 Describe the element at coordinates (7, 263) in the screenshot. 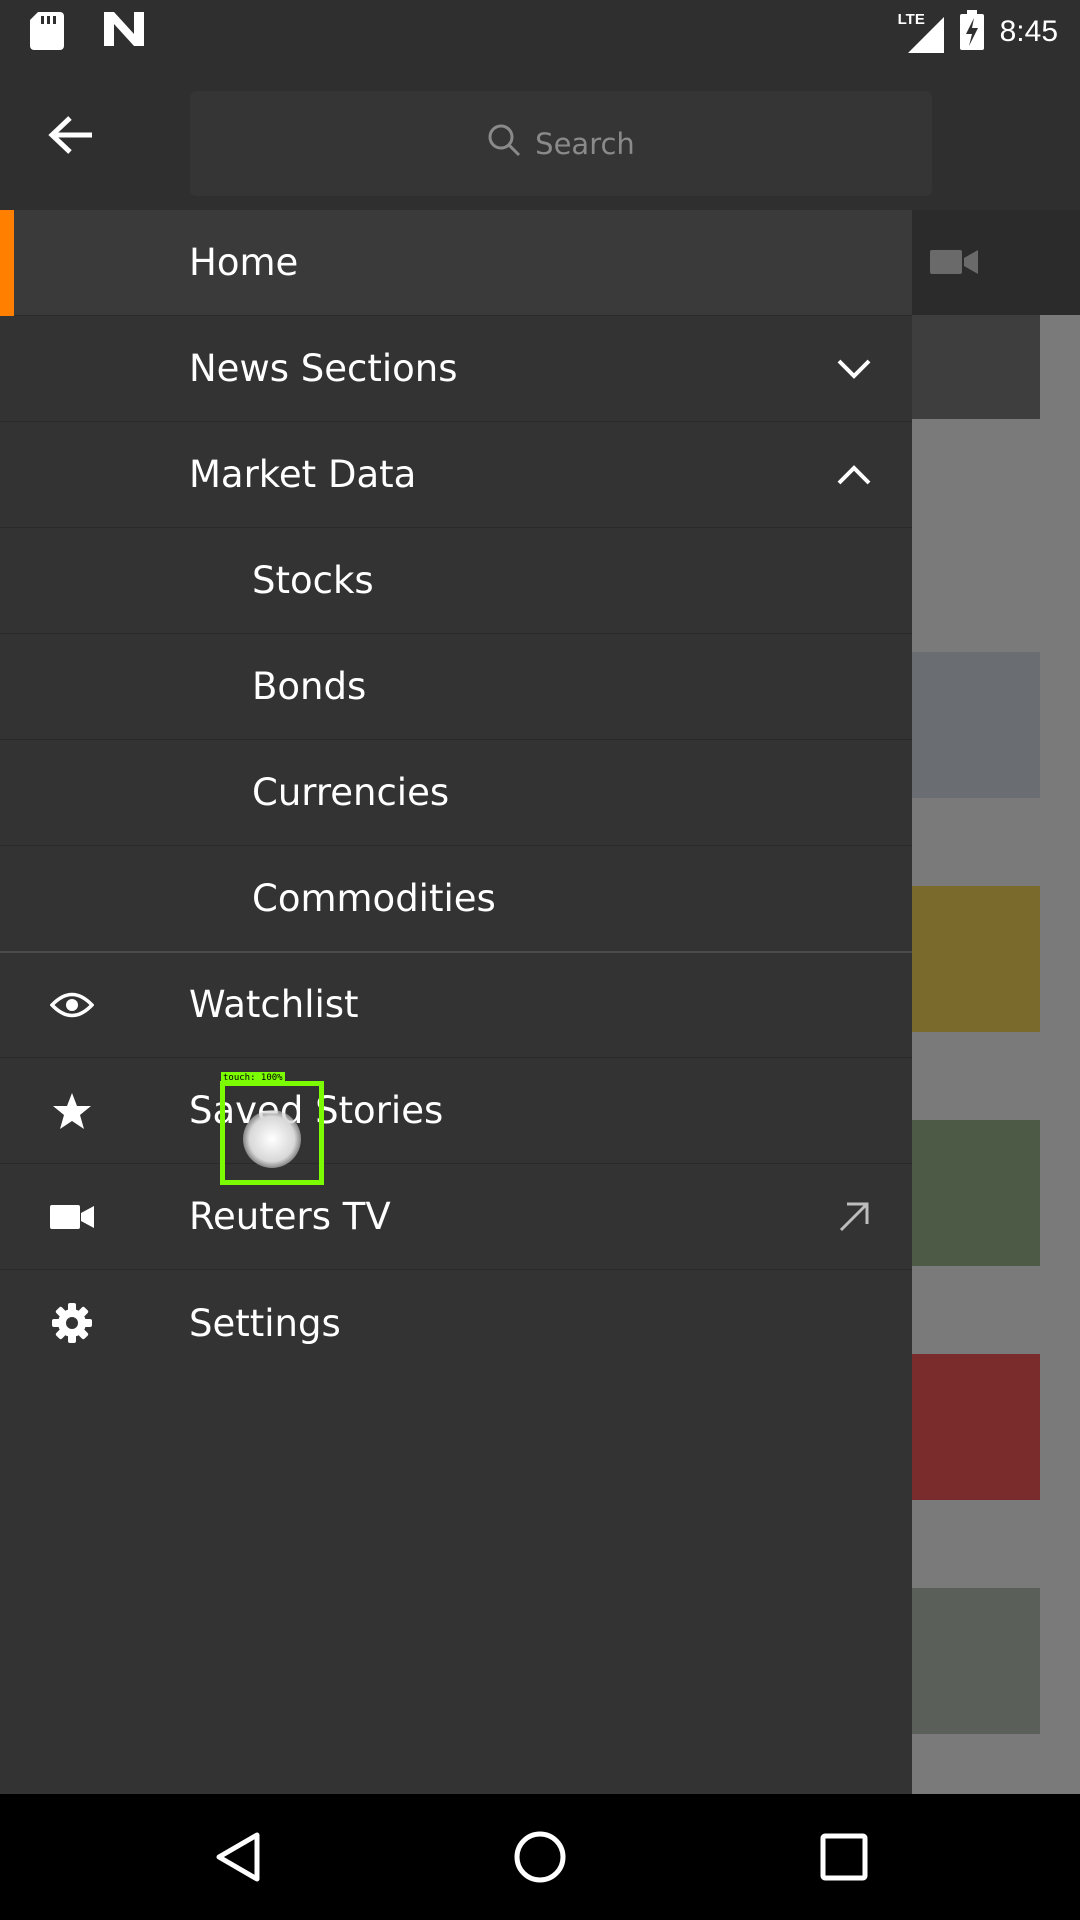

I see `active-indicator` at that location.